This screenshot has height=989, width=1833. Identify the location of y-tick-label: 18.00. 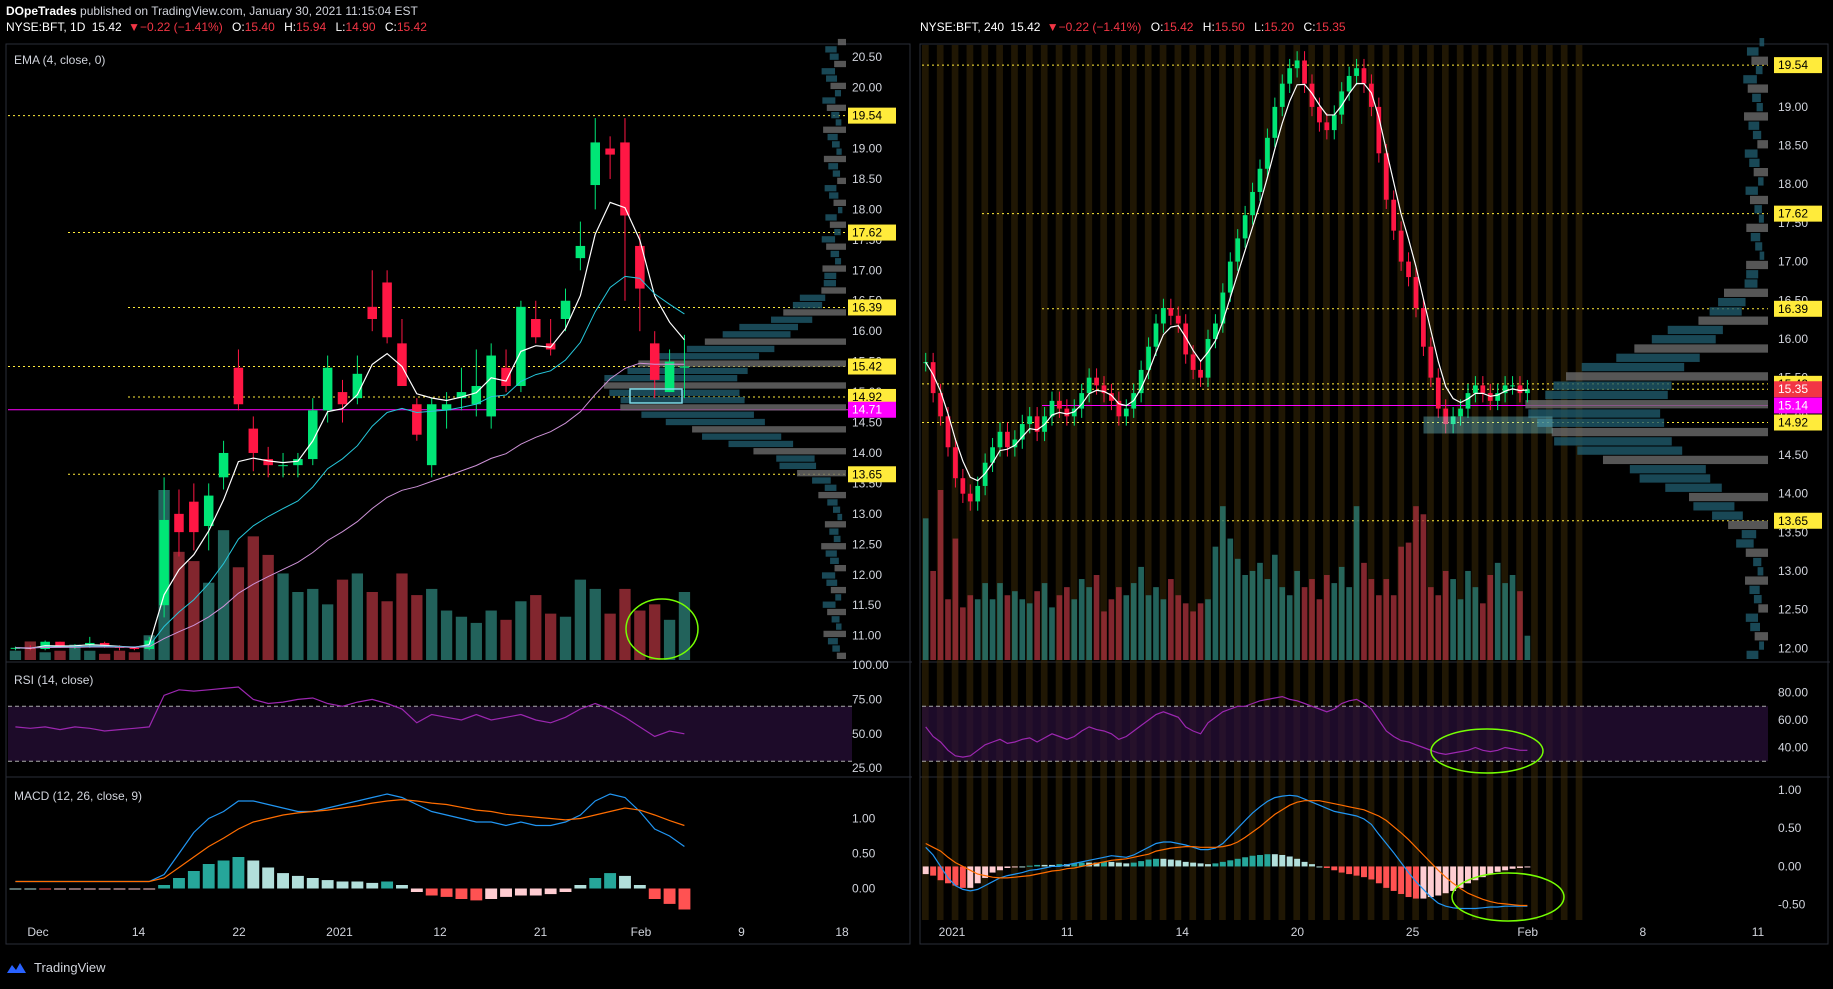
(1793, 184).